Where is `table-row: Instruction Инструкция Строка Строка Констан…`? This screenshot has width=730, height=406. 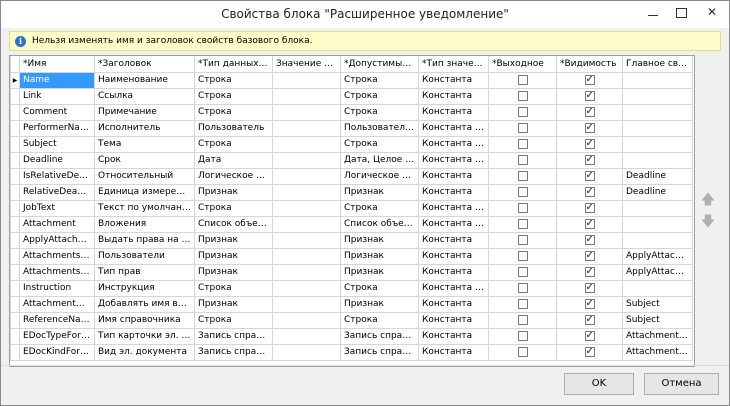 table-row: Instruction Инструкция Строка Строка Констан… is located at coordinates (351, 288).